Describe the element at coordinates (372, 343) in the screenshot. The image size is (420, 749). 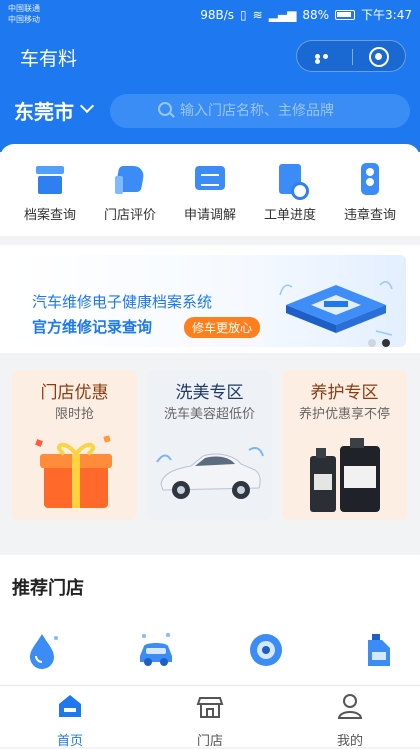
I see `carousel-dot` at that location.